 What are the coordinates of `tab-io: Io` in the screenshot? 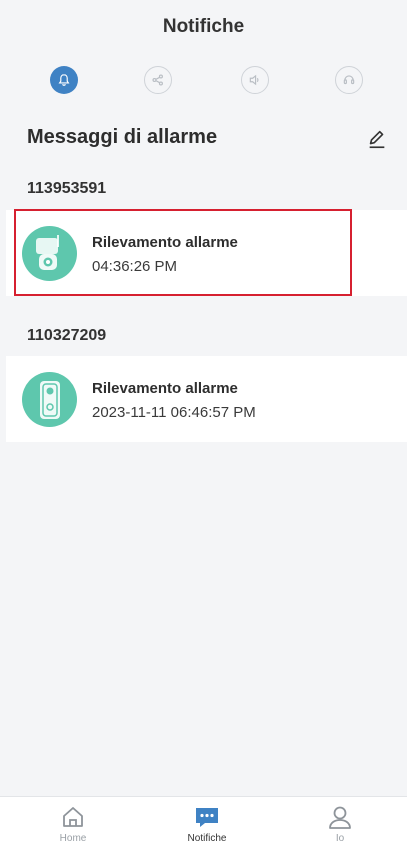 It's located at (340, 823).